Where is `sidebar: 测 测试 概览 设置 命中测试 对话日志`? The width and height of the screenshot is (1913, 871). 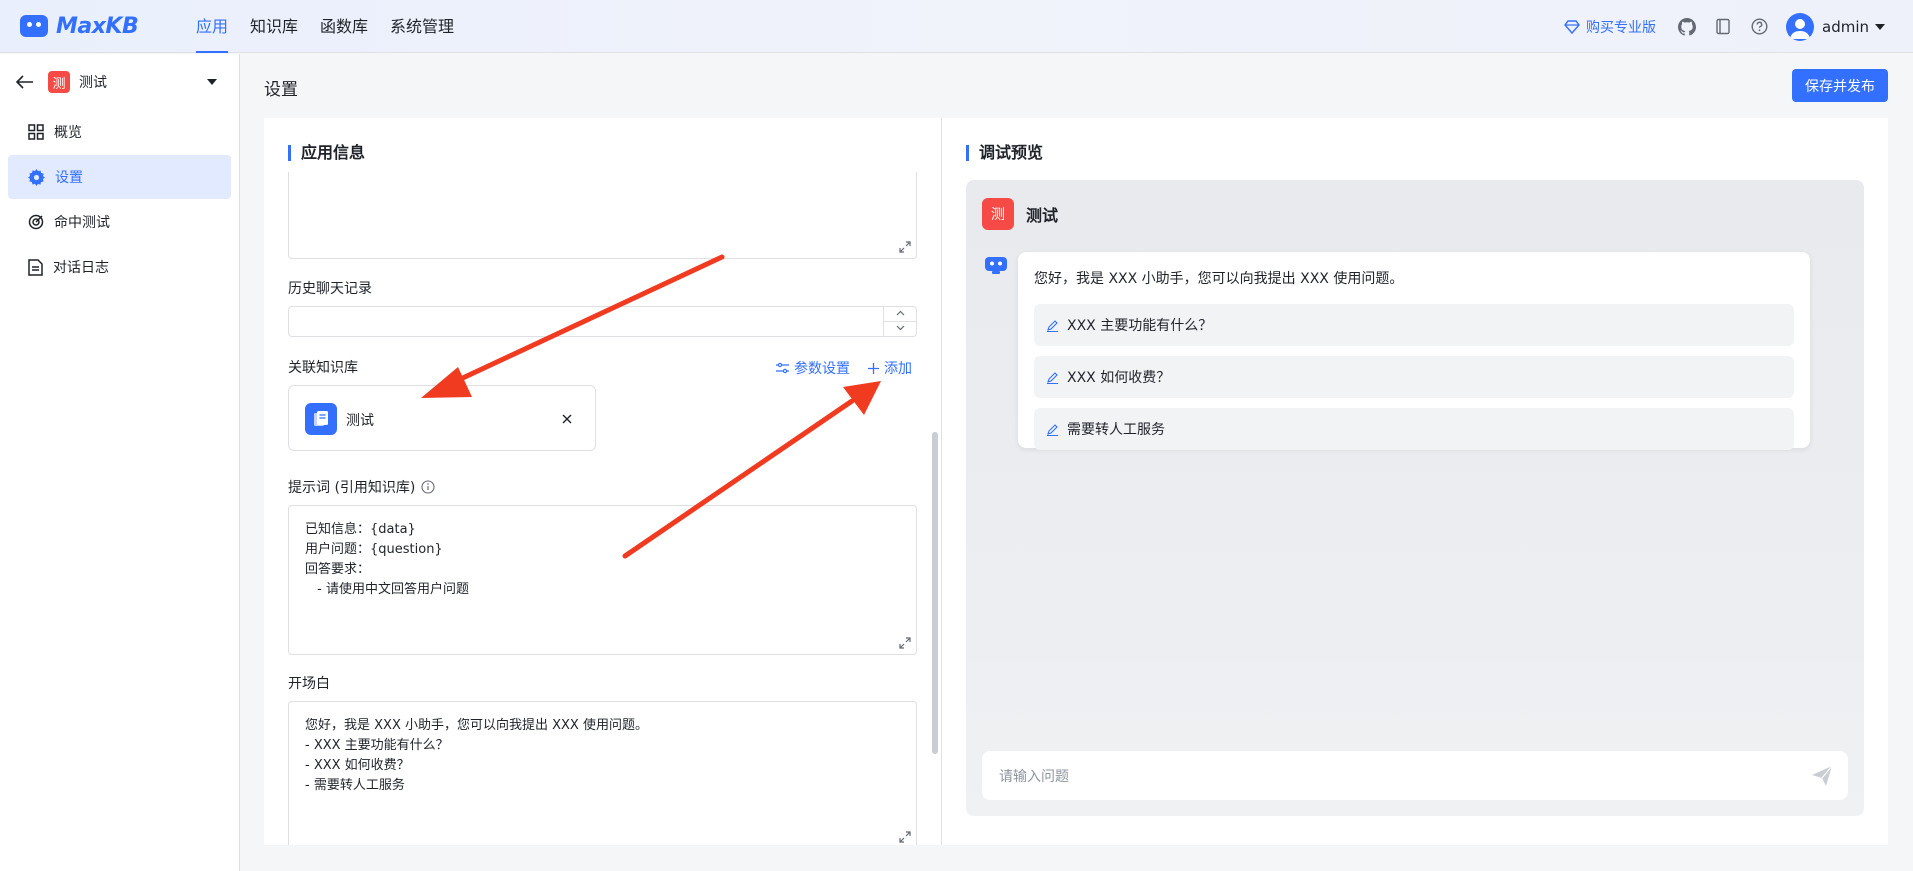
sidebar: 测 测试 概览 设置 命中测试 对话日志 is located at coordinates (120, 462).